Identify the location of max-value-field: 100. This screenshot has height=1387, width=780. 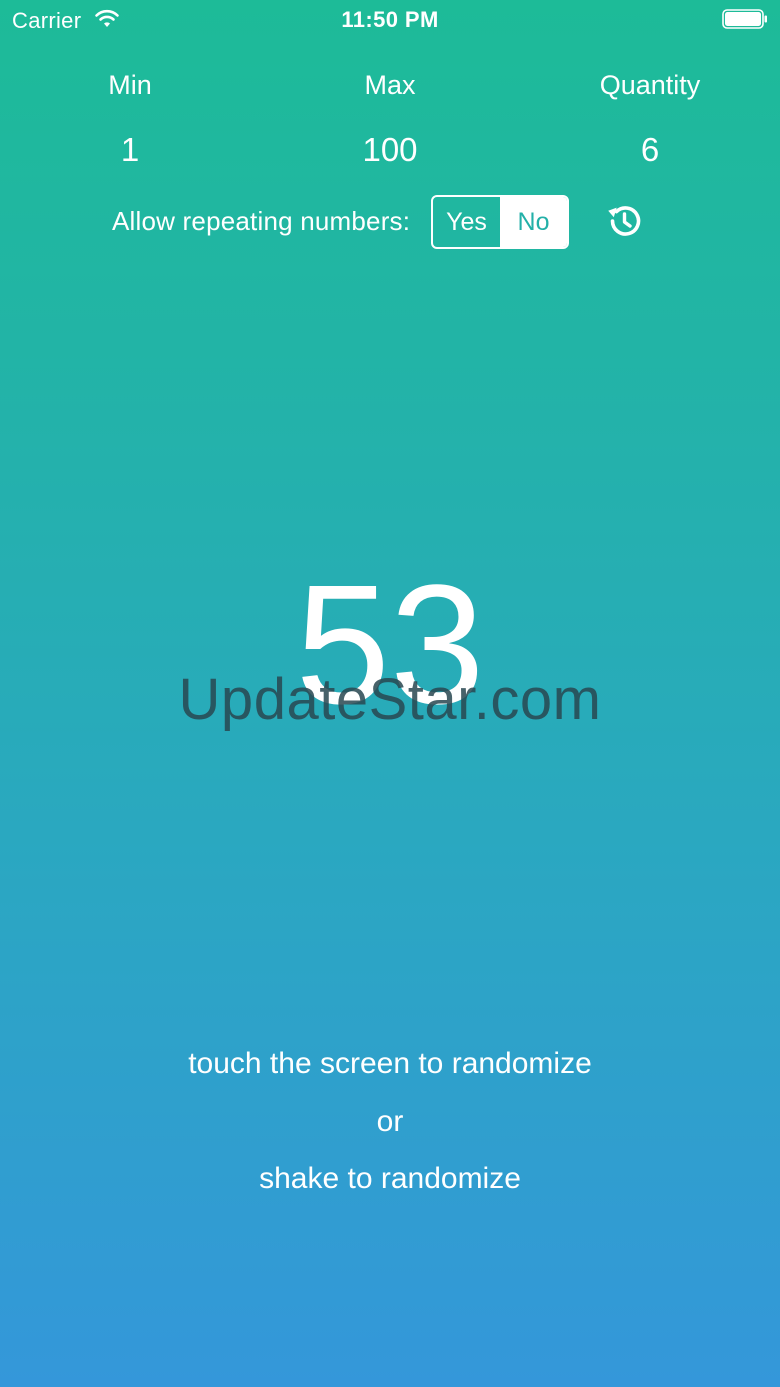
(390, 150).